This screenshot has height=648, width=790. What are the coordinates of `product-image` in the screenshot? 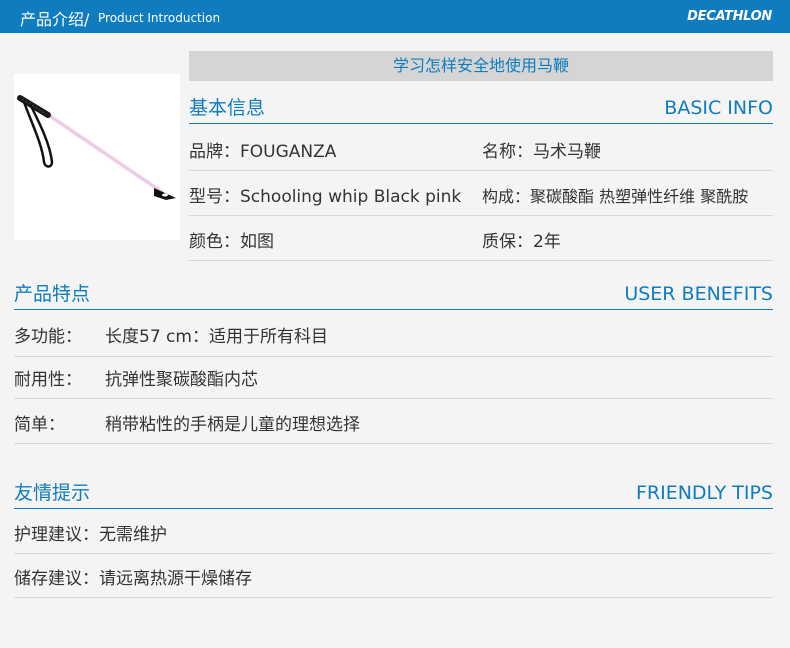 It's located at (97, 157).